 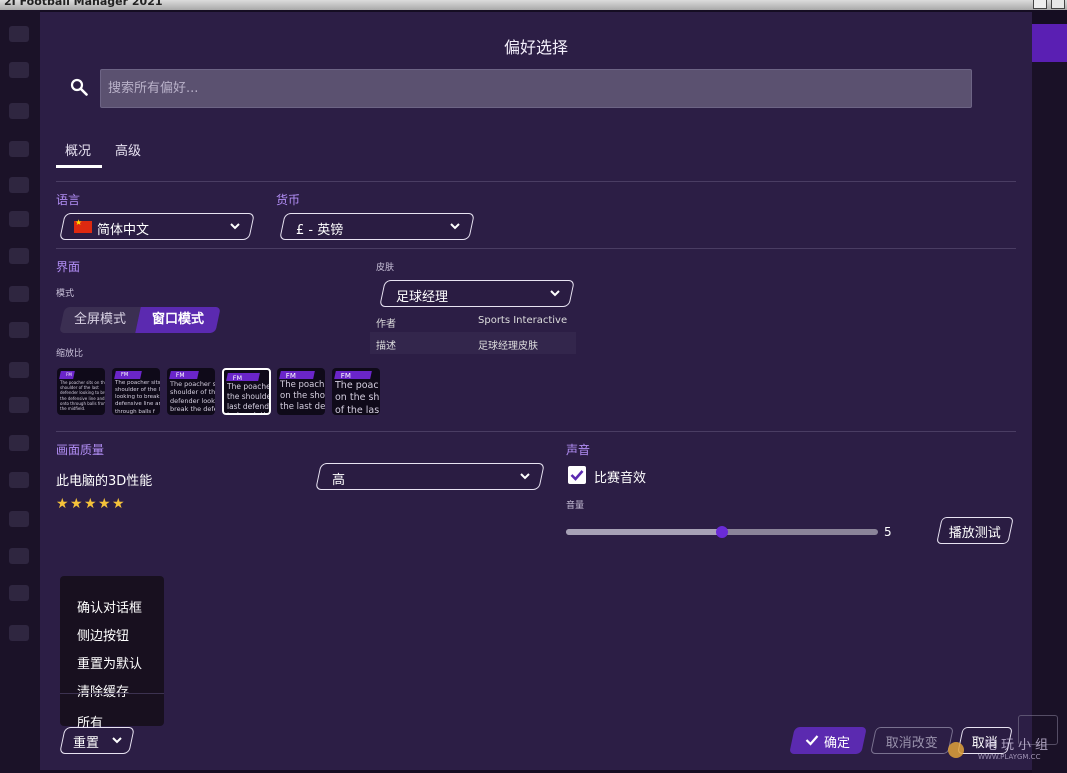 I want to click on sound-label: 声音, so click(x=578, y=450).